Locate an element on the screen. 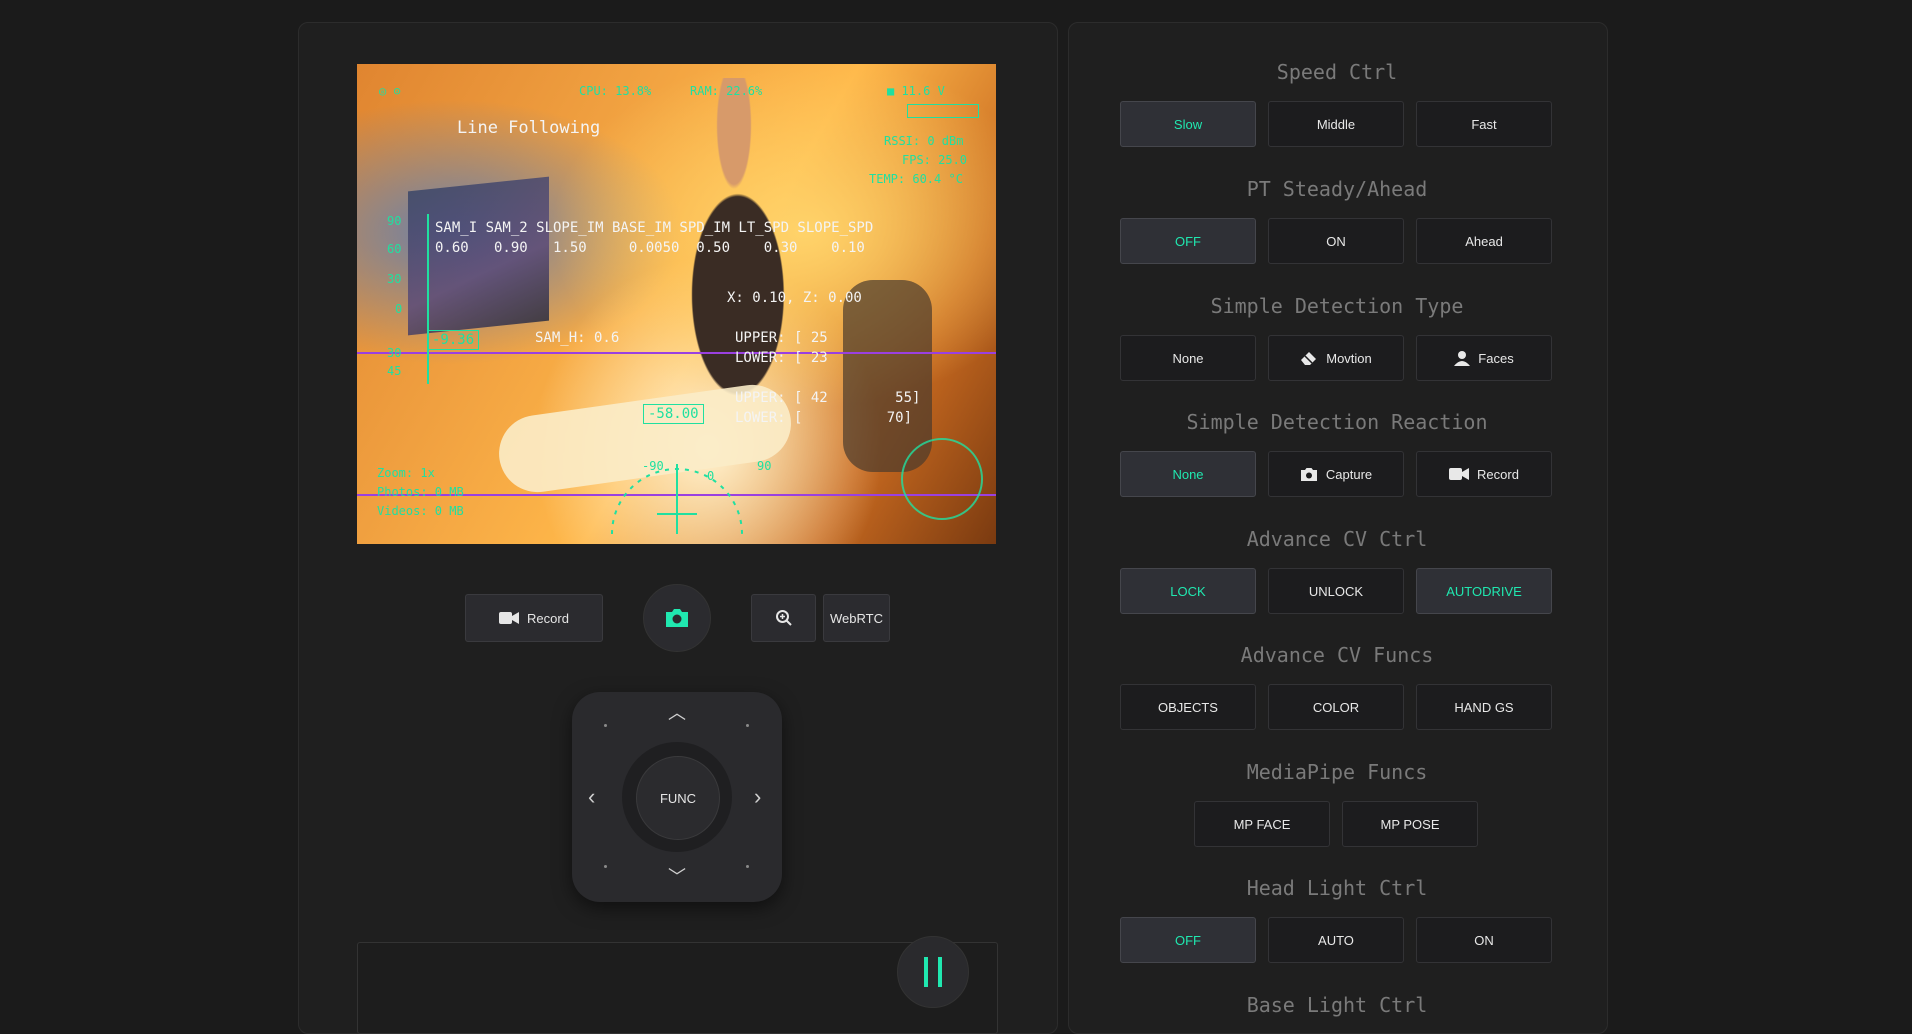  pitch-scale: 90 60 30 0 30 45 is located at coordinates (408, 299).